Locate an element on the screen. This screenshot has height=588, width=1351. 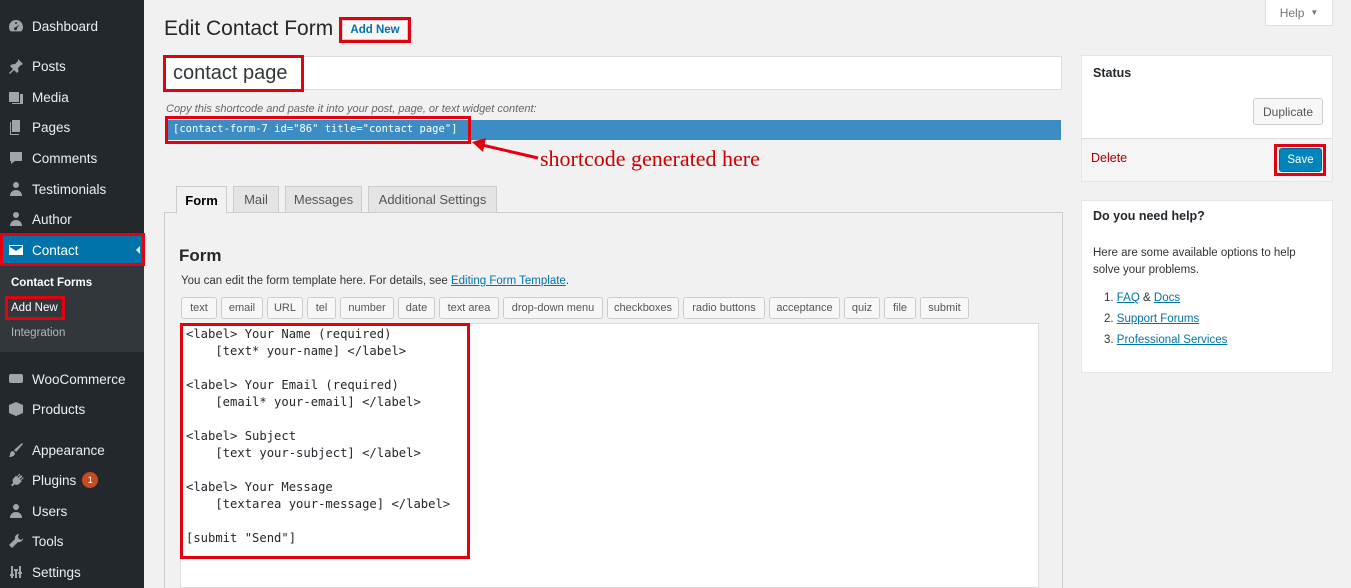
sidebar-item-label: Media is located at coordinates (50, 97).